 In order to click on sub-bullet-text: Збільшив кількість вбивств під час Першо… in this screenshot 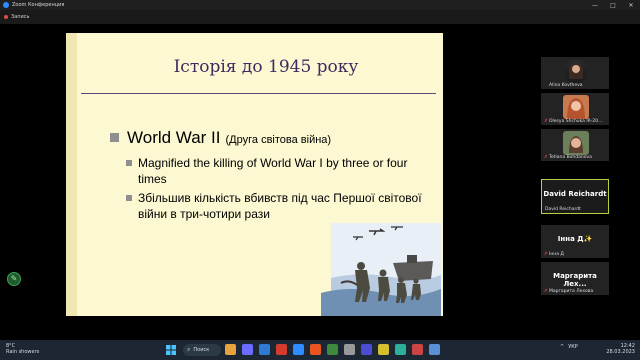, I will do `click(280, 206)`.